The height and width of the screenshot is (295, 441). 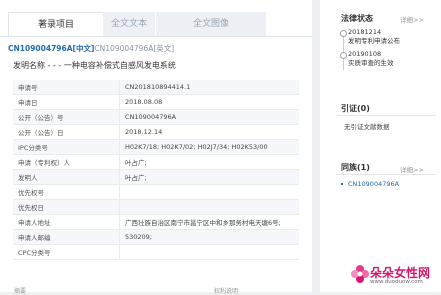 I want to click on field-label: 申请日, so click(x=66, y=102).